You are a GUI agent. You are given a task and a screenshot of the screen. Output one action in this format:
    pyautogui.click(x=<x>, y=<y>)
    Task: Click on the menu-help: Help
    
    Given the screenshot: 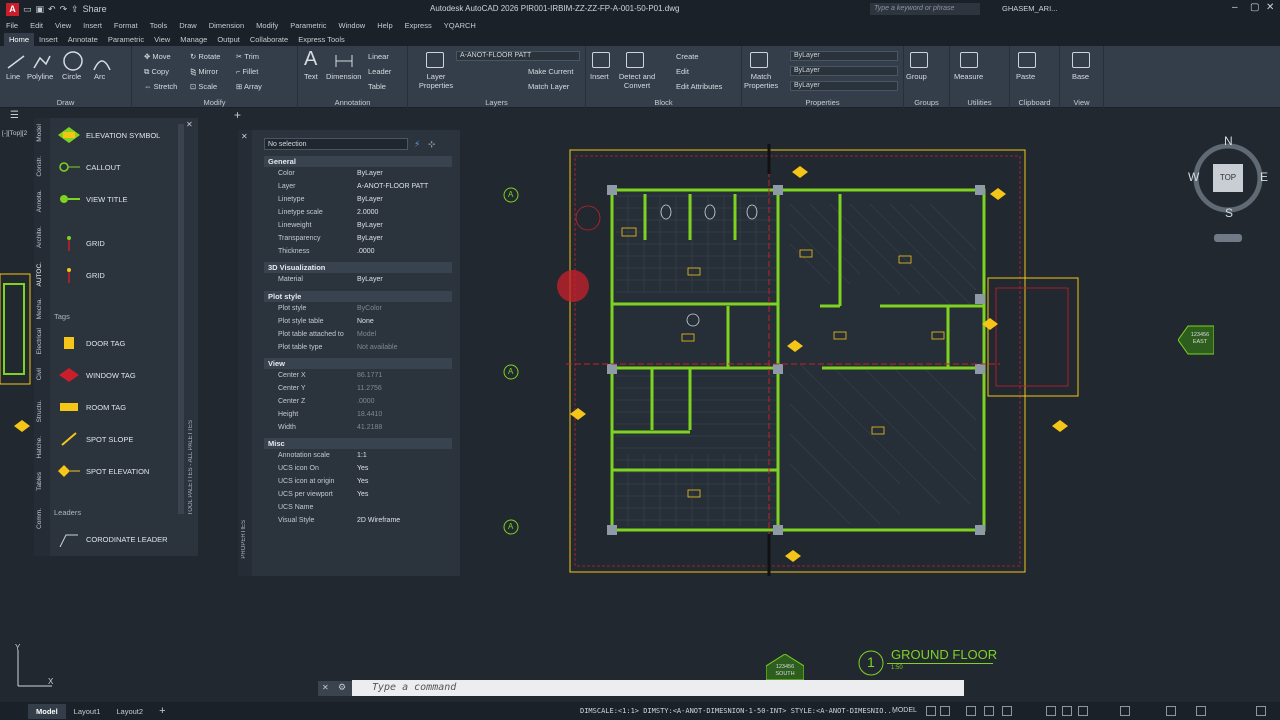 What is the action you would take?
    pyautogui.click(x=384, y=25)
    